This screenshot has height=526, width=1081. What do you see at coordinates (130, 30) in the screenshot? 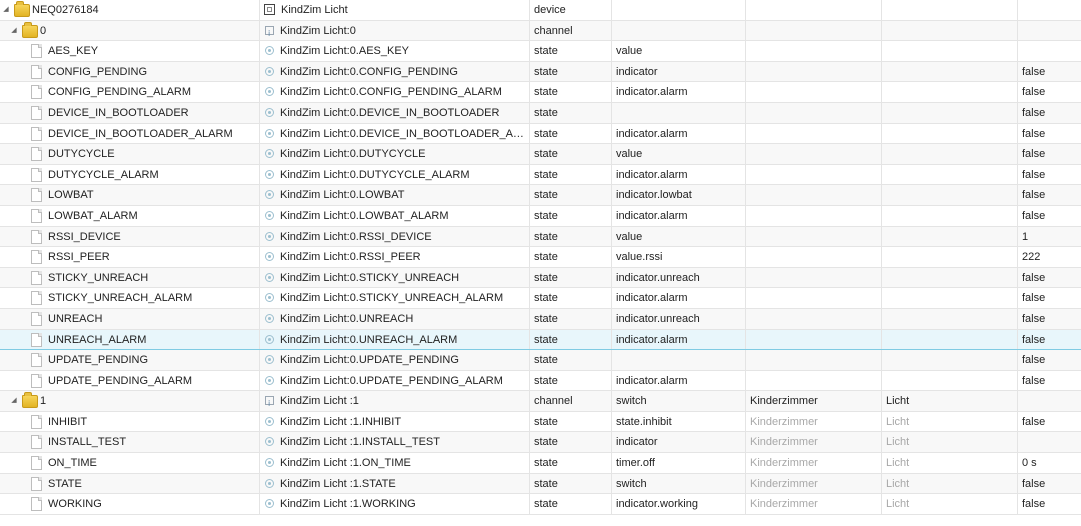
I see `id-cell: ◢ 0` at bounding box center [130, 30].